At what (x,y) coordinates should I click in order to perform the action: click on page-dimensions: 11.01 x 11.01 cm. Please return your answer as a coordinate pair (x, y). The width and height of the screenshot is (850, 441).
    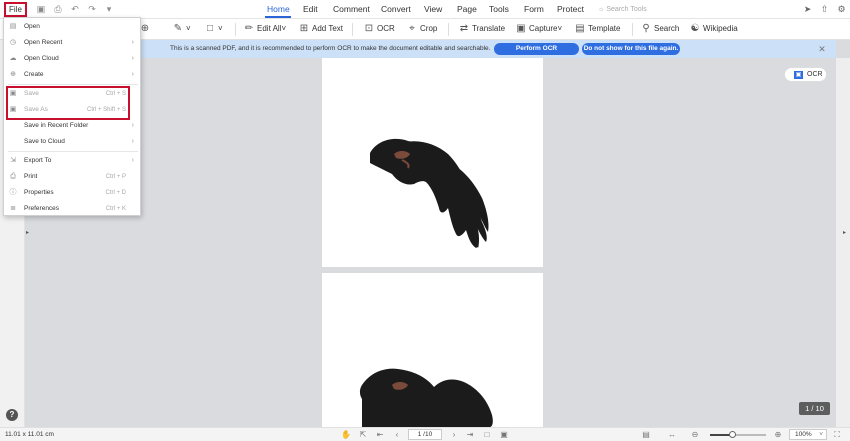
    Looking at the image, I should click on (29, 434).